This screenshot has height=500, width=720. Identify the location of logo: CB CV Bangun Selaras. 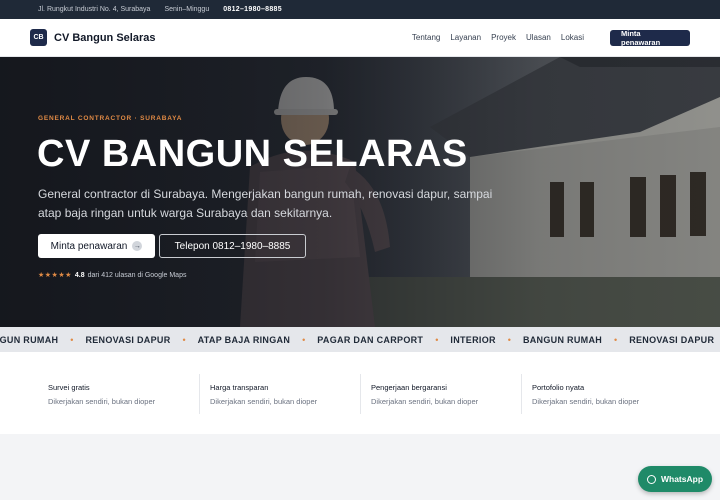
(92, 37).